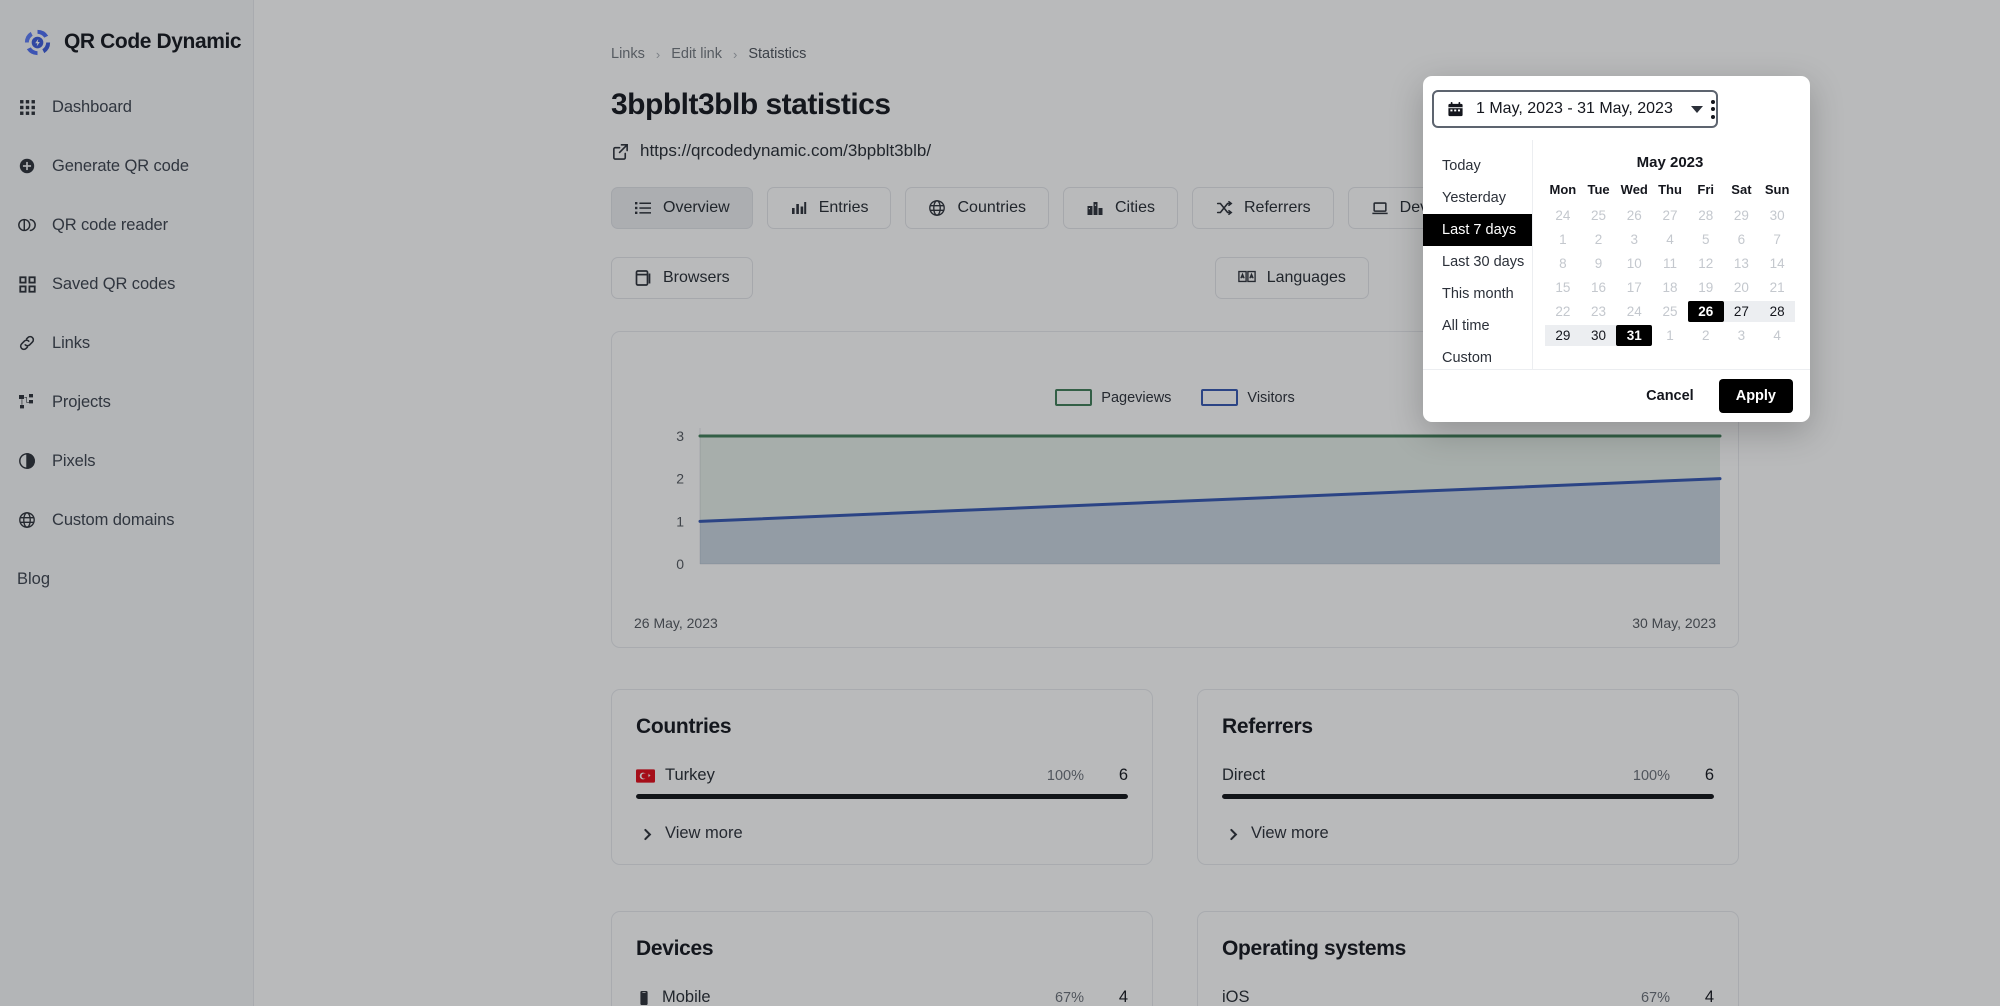 Image resolution: width=2000 pixels, height=1006 pixels. I want to click on date-preset-this-month: This month, so click(1477, 294).